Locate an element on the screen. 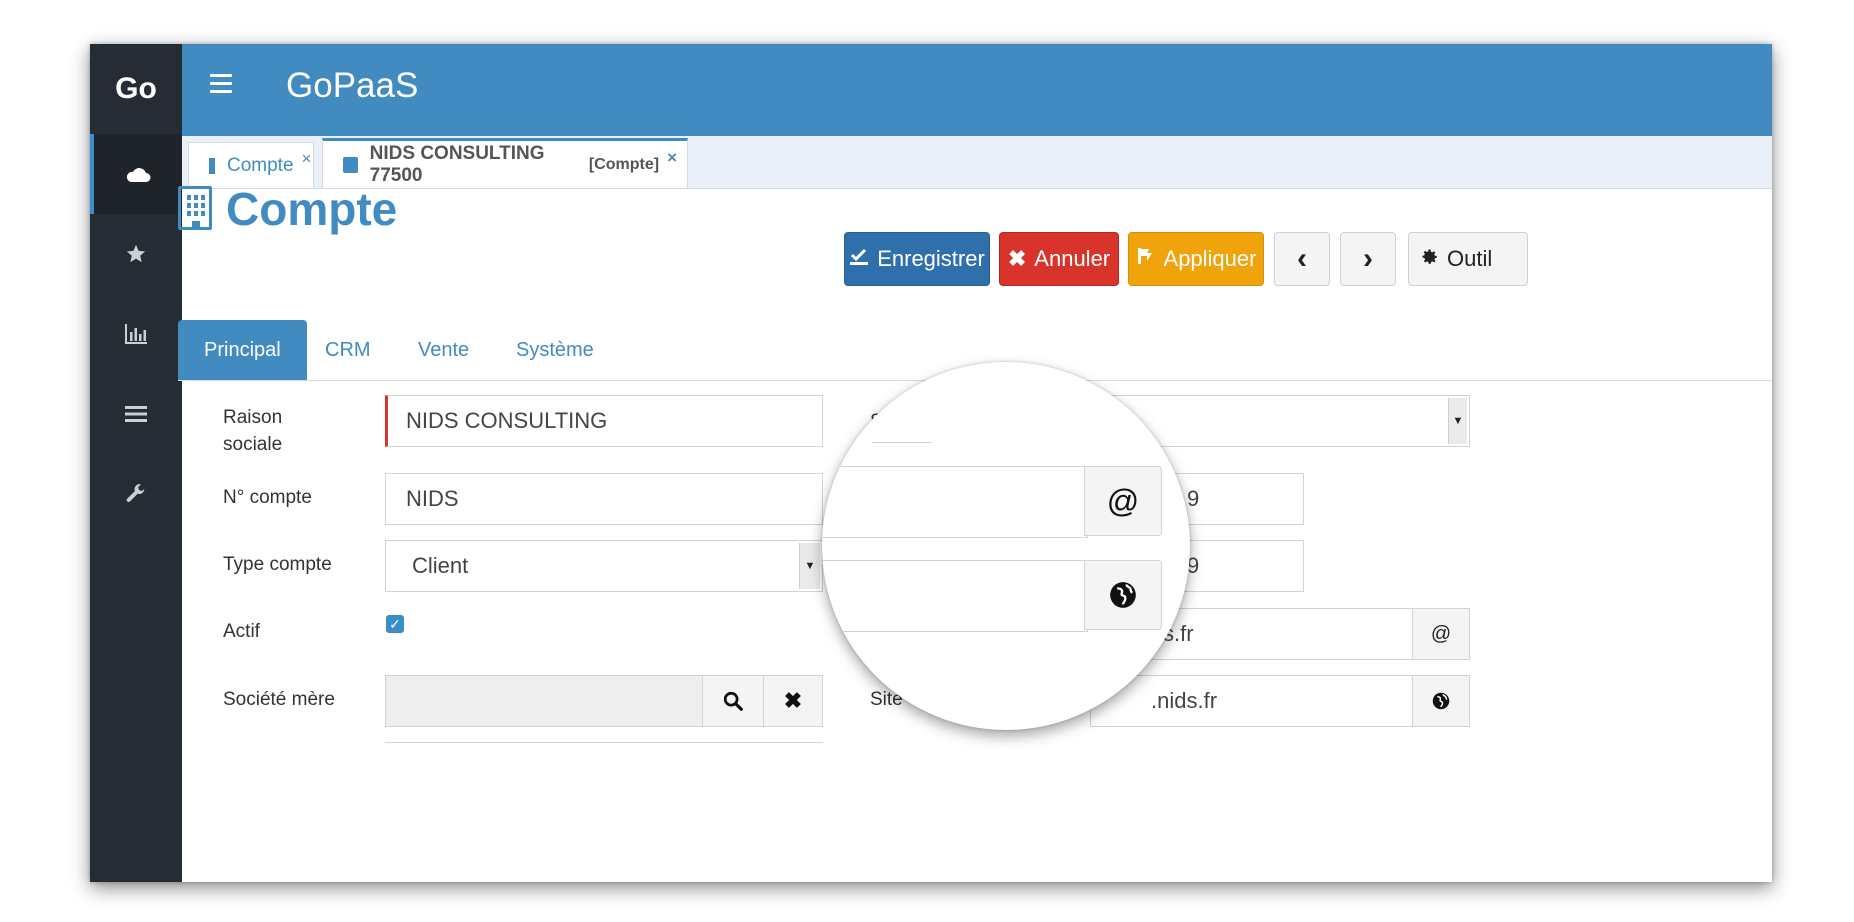 The width and height of the screenshot is (1854, 922). email-button: @ is located at coordinates (1441, 634).